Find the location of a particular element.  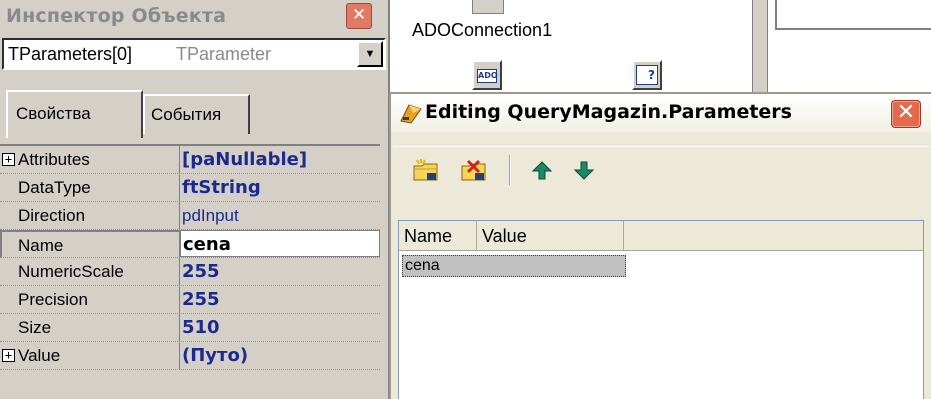

property-value: 510 is located at coordinates (201, 327).